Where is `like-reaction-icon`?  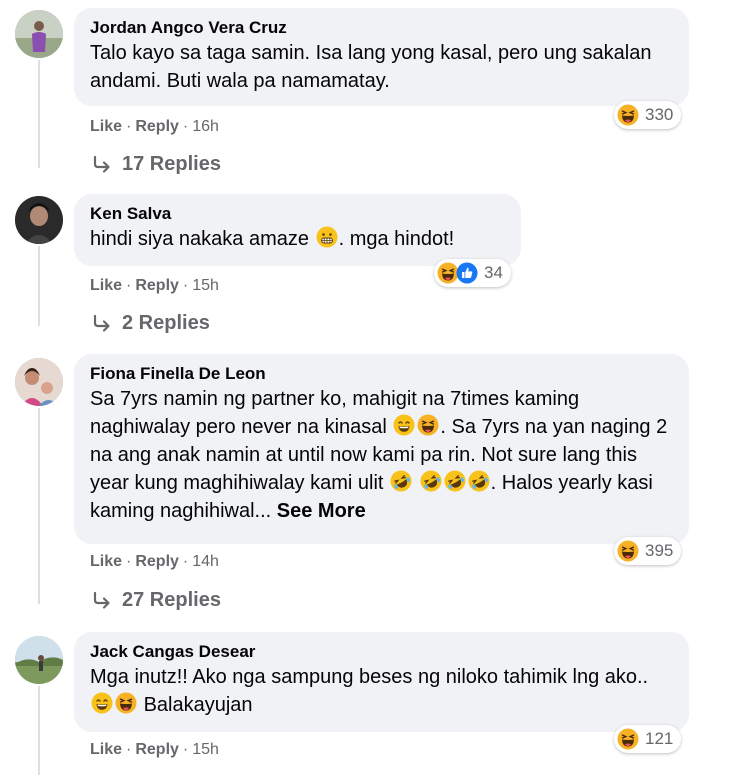 like-reaction-icon is located at coordinates (467, 273).